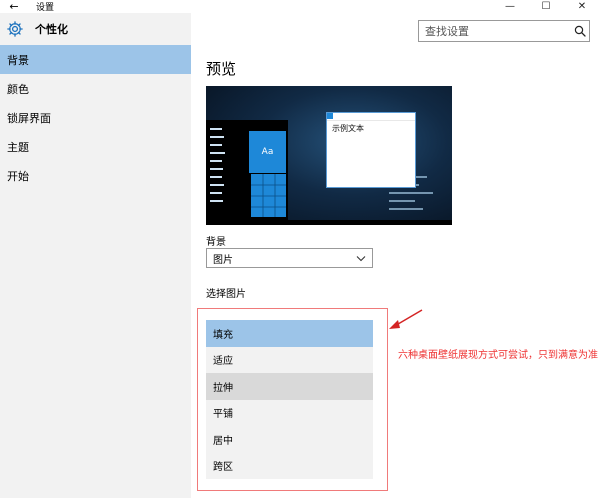  What do you see at coordinates (289, 333) in the screenshot?
I see `fit-option-fill: 填充` at bounding box center [289, 333].